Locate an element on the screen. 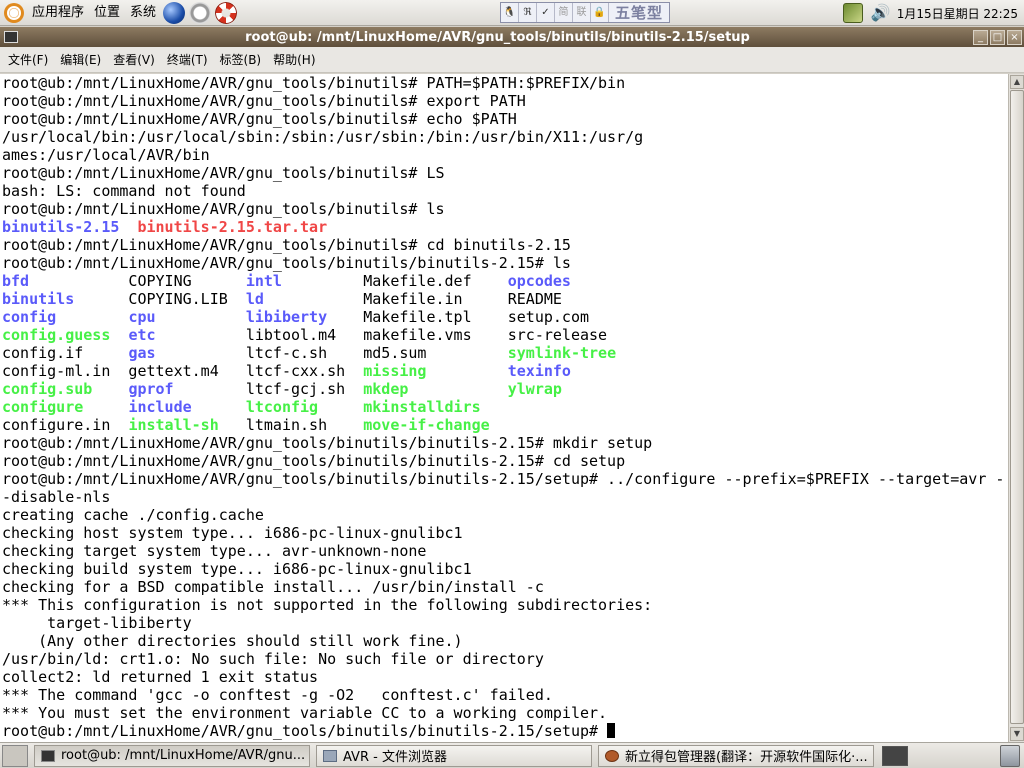 The width and height of the screenshot is (1024, 768). terminal-text: ylwrap is located at coordinates (534, 389).